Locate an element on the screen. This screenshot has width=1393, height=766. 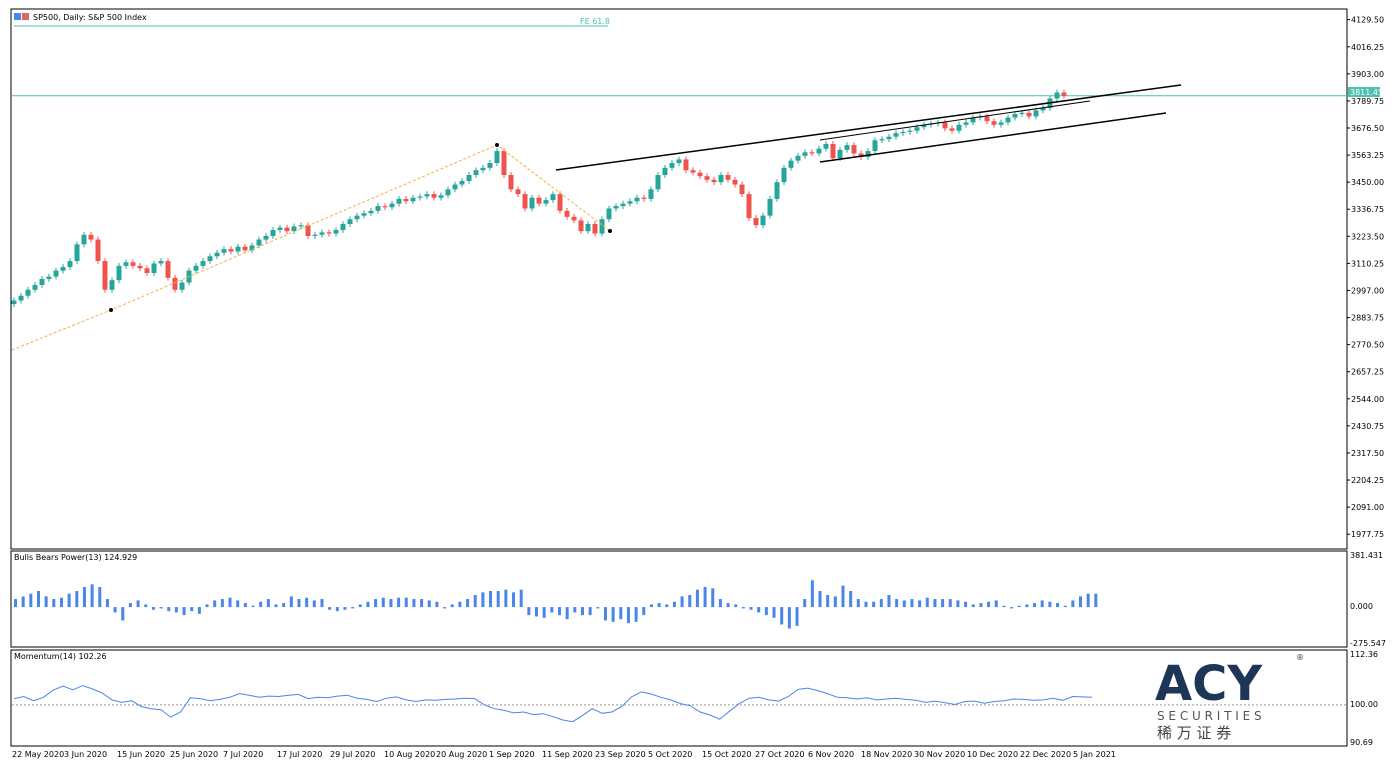
price-tick-label: 2317.50 is located at coordinates (1367, 453).